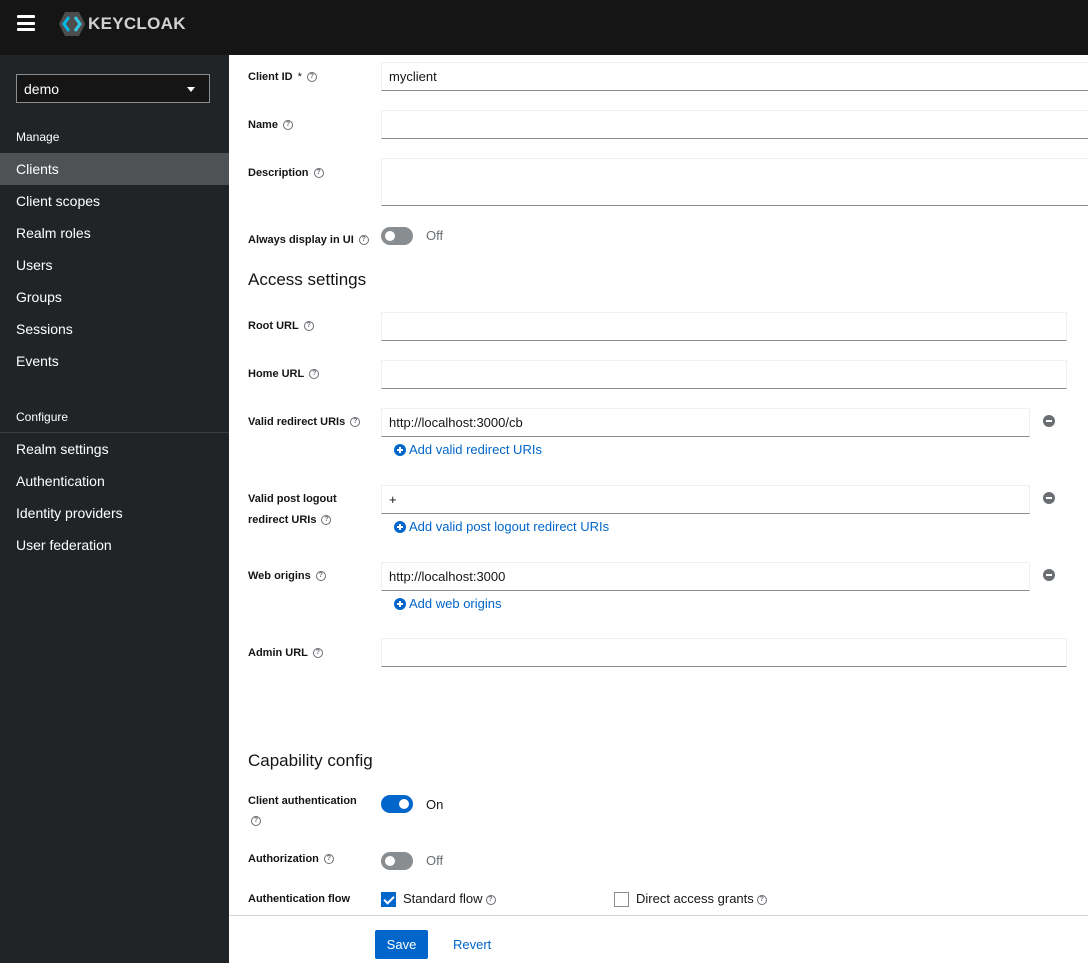 This screenshot has height=963, width=1088. What do you see at coordinates (734, 182) in the screenshot?
I see `description-textarea` at bounding box center [734, 182].